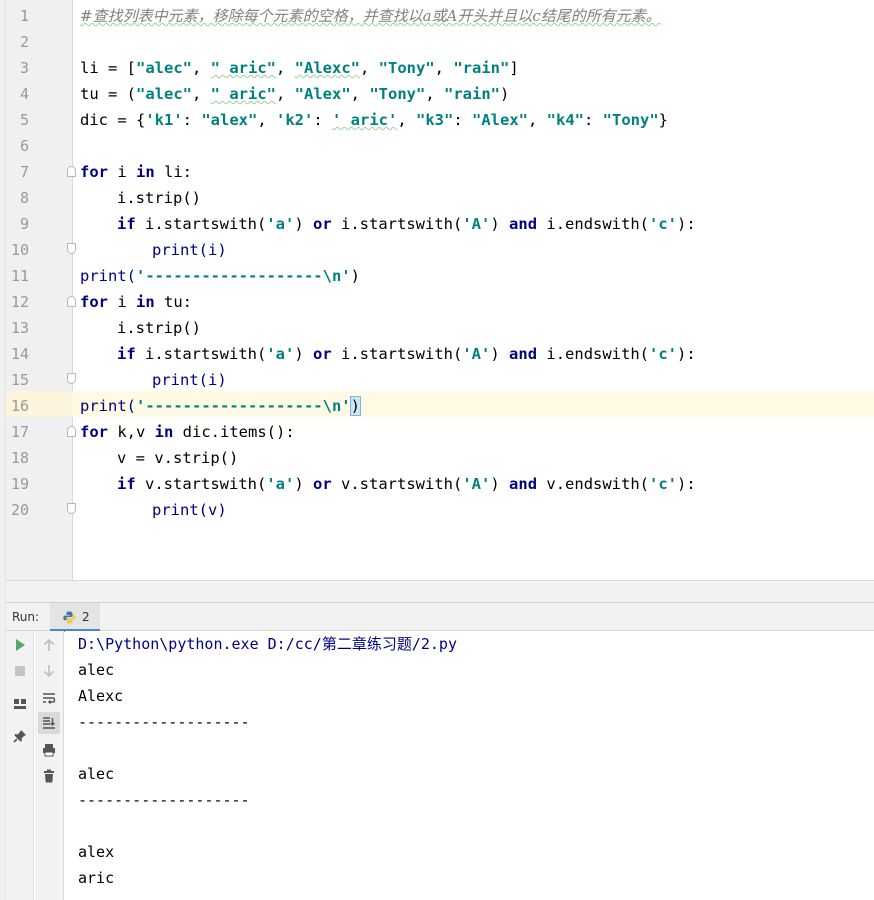 The height and width of the screenshot is (900, 874). What do you see at coordinates (397, 484) in the screenshot?
I see `code-token: v.startswith(` at bounding box center [397, 484].